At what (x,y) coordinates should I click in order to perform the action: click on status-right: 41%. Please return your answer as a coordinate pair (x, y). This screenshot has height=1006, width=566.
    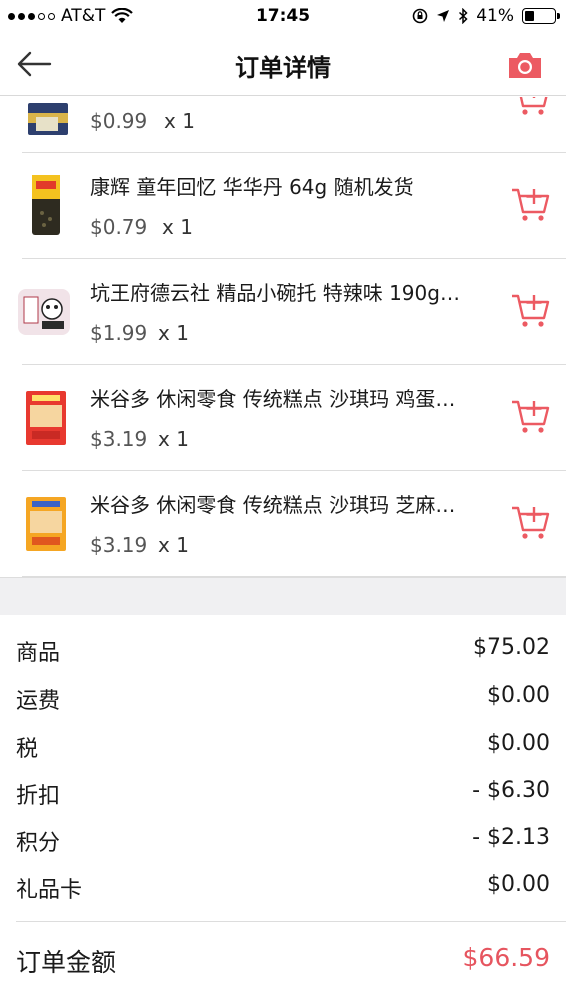
    Looking at the image, I should click on (486, 16).